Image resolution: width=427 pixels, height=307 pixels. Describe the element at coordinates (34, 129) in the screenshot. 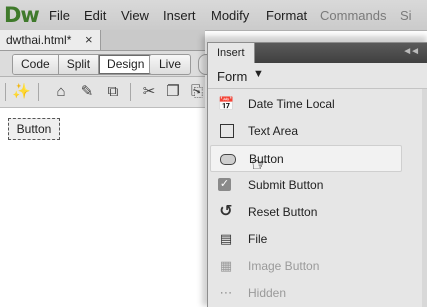

I see `inserted-button: Button` at that location.